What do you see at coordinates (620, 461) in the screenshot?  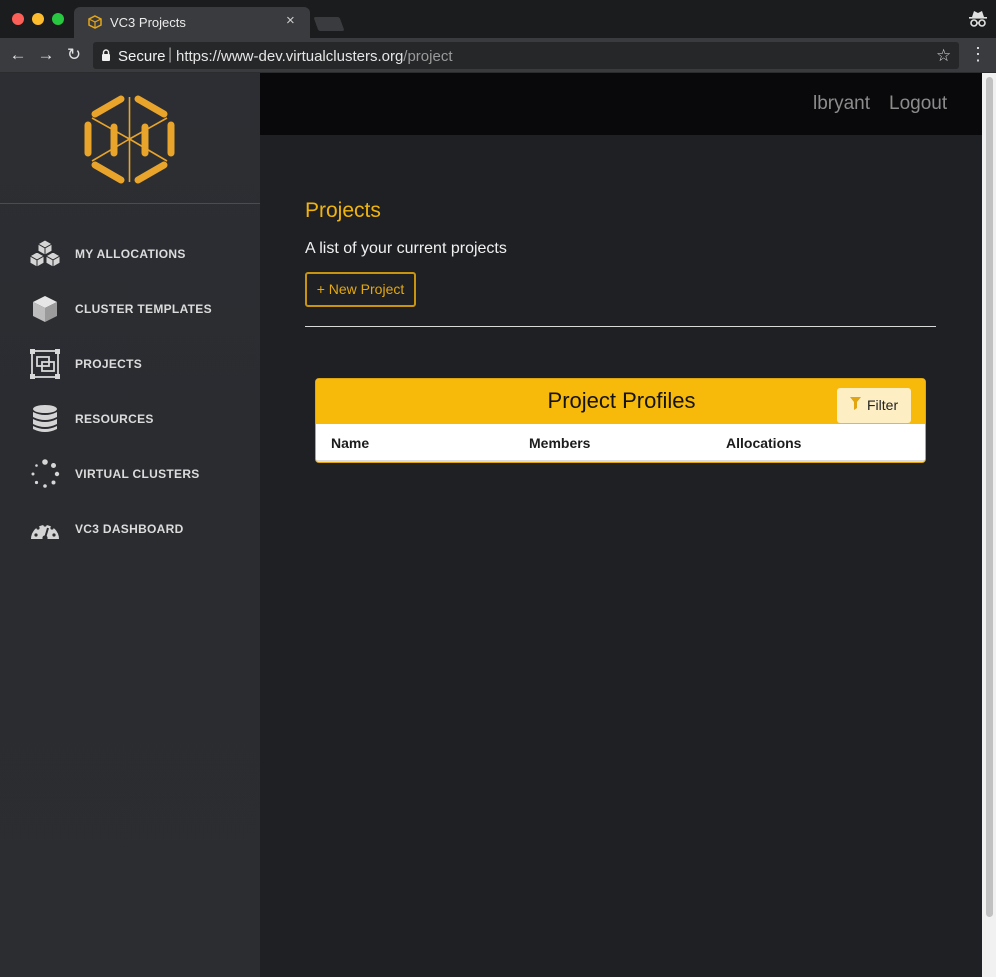 I see `table-bottom-border` at bounding box center [620, 461].